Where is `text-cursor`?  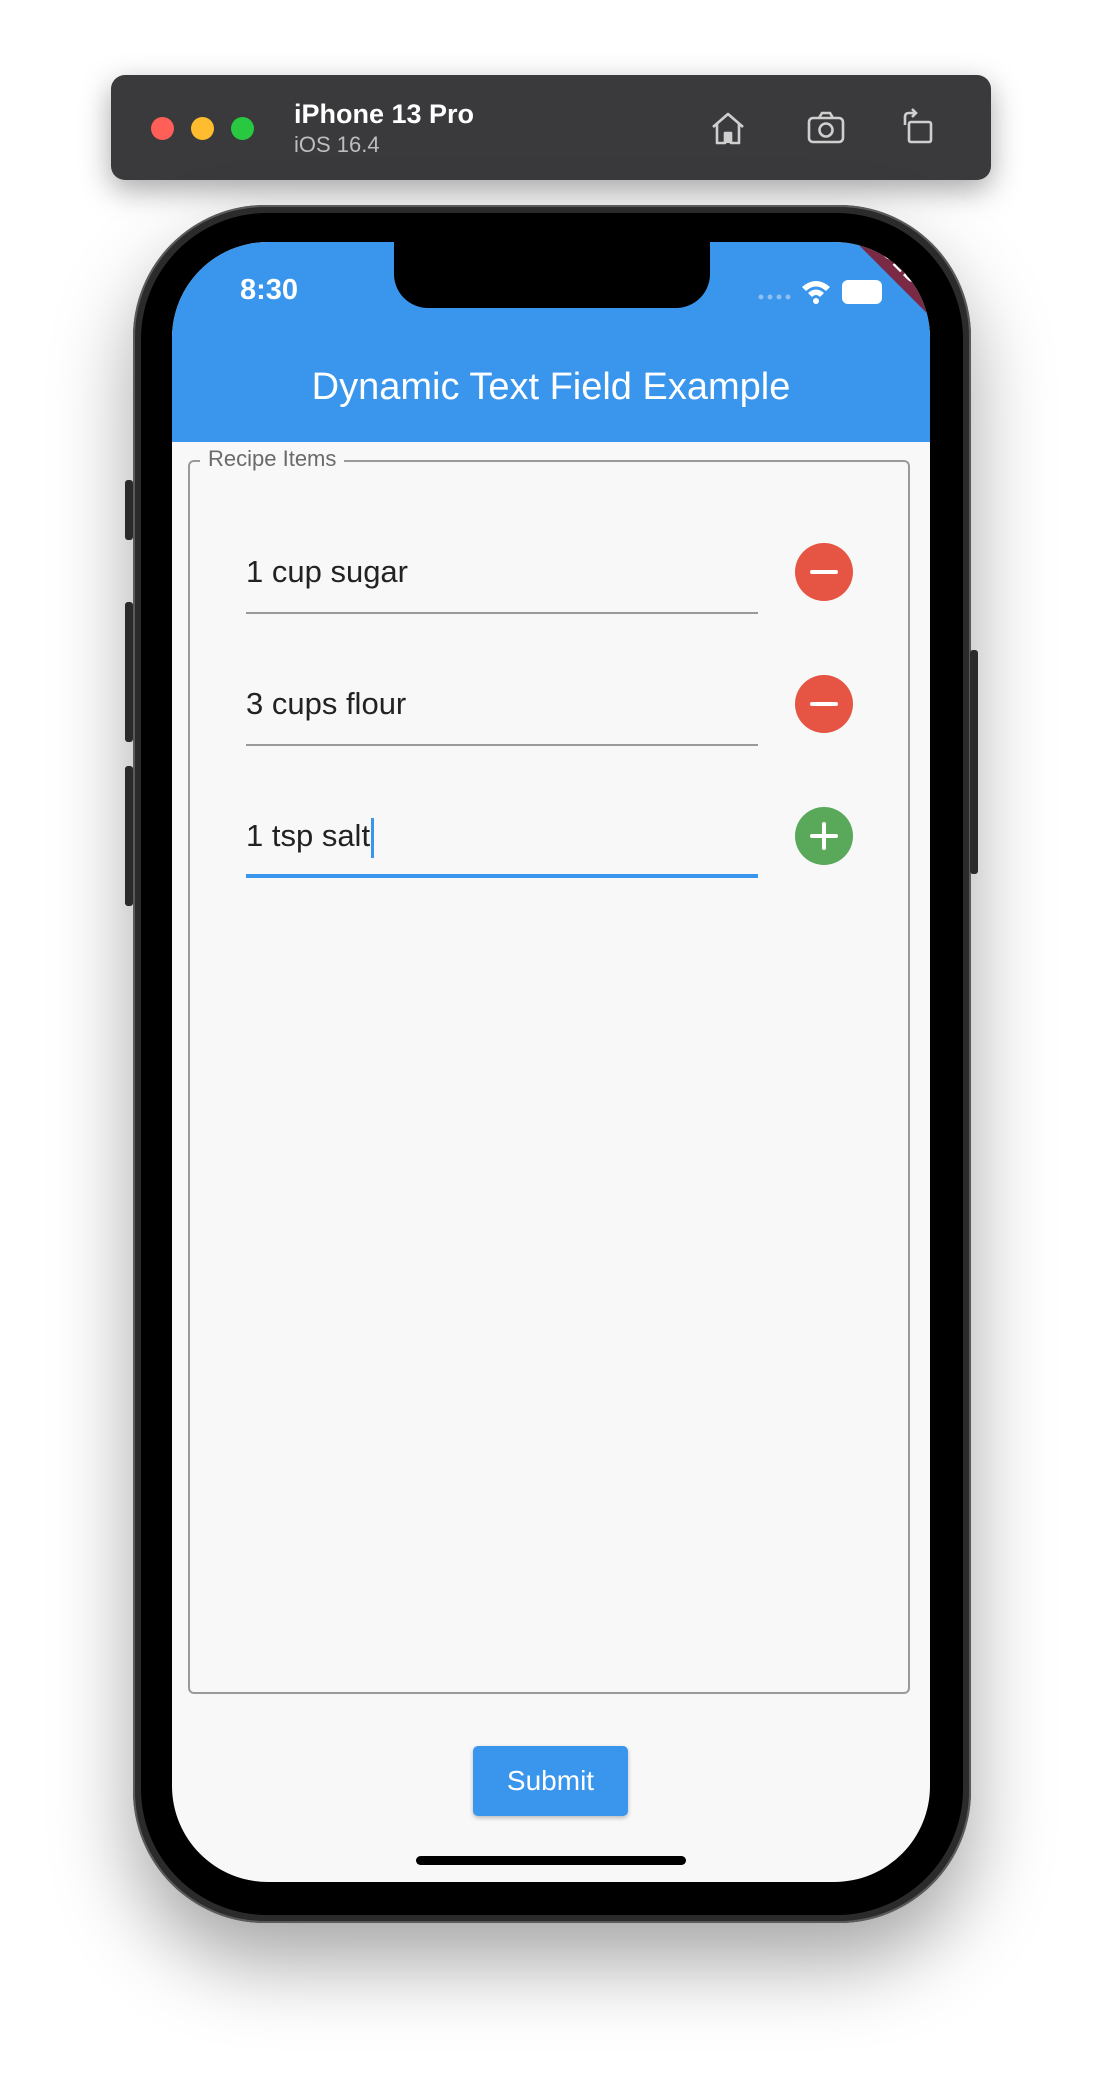 text-cursor is located at coordinates (373, 837).